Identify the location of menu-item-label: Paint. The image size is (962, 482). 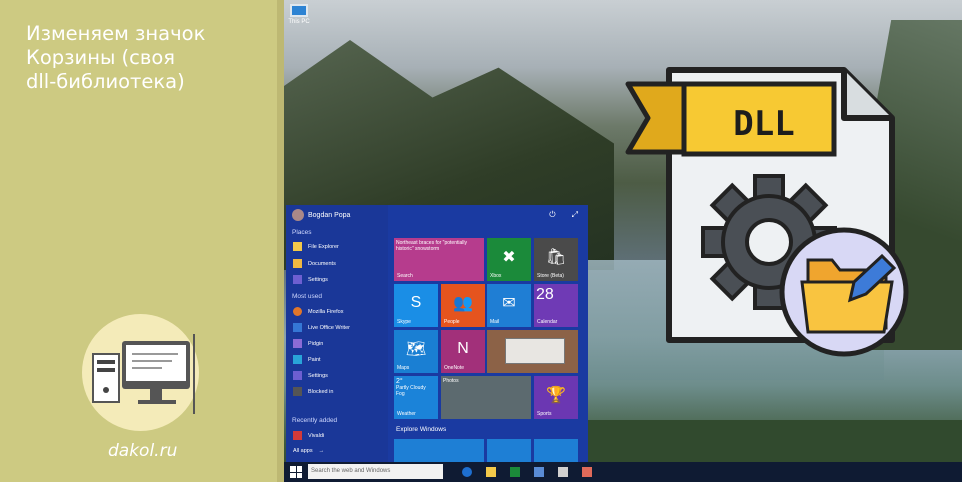
(314, 359).